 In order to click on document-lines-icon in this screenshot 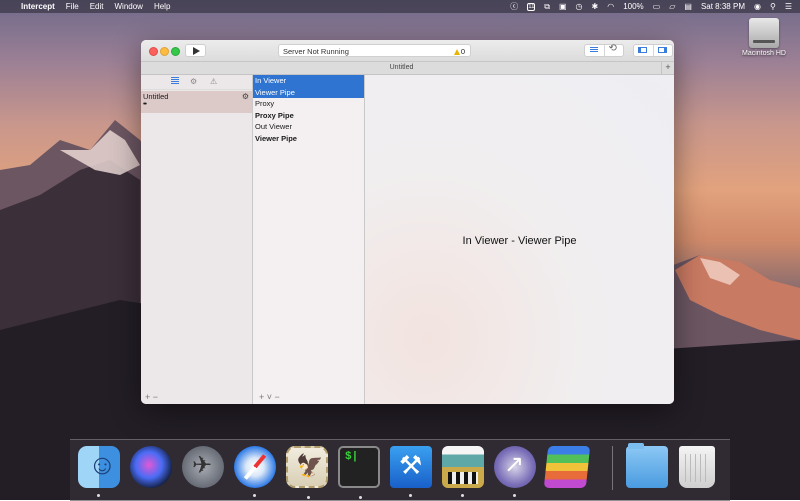, I will do `click(594, 50)`.